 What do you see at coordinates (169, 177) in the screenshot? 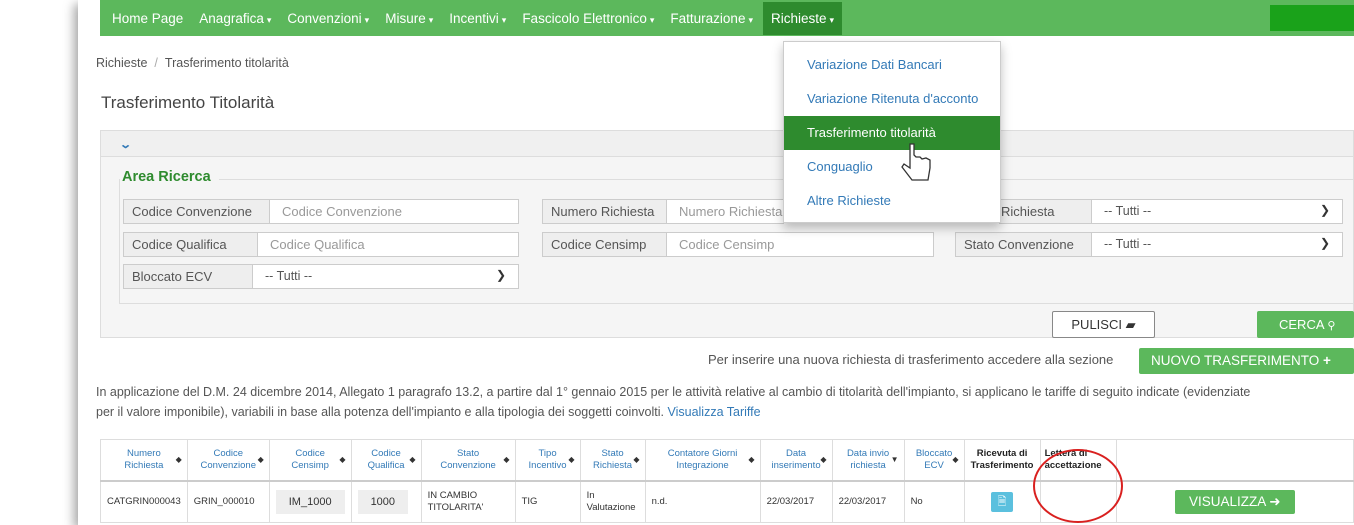
I see `search-legend: Area Ricerca` at bounding box center [169, 177].